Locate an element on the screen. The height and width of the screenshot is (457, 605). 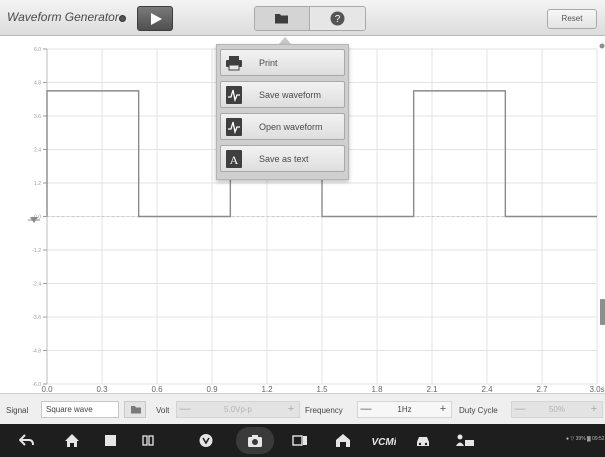
screenshot-button is located at coordinates (255, 440).